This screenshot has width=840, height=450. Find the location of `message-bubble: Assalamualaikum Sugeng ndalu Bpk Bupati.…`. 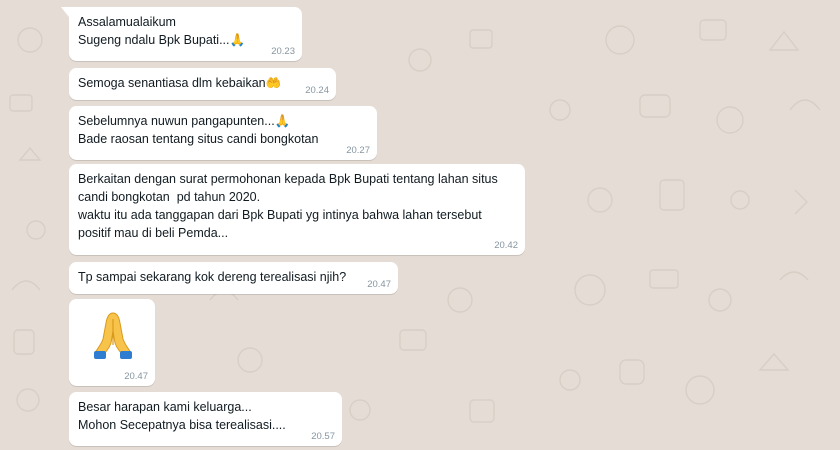

message-bubble: Assalamualaikum Sugeng ndalu Bpk Bupati.… is located at coordinates (181, 34).